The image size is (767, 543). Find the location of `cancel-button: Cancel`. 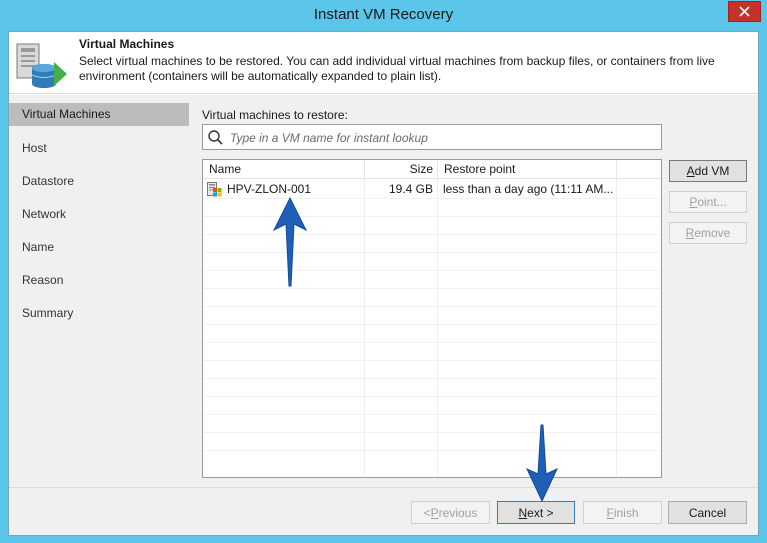

cancel-button: Cancel is located at coordinates (707, 512).